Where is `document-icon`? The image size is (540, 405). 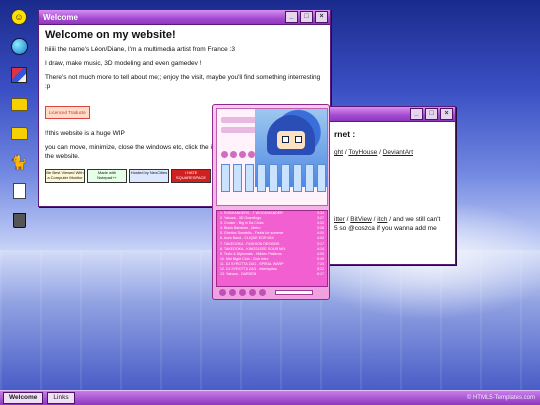 document-icon is located at coordinates (19, 191).